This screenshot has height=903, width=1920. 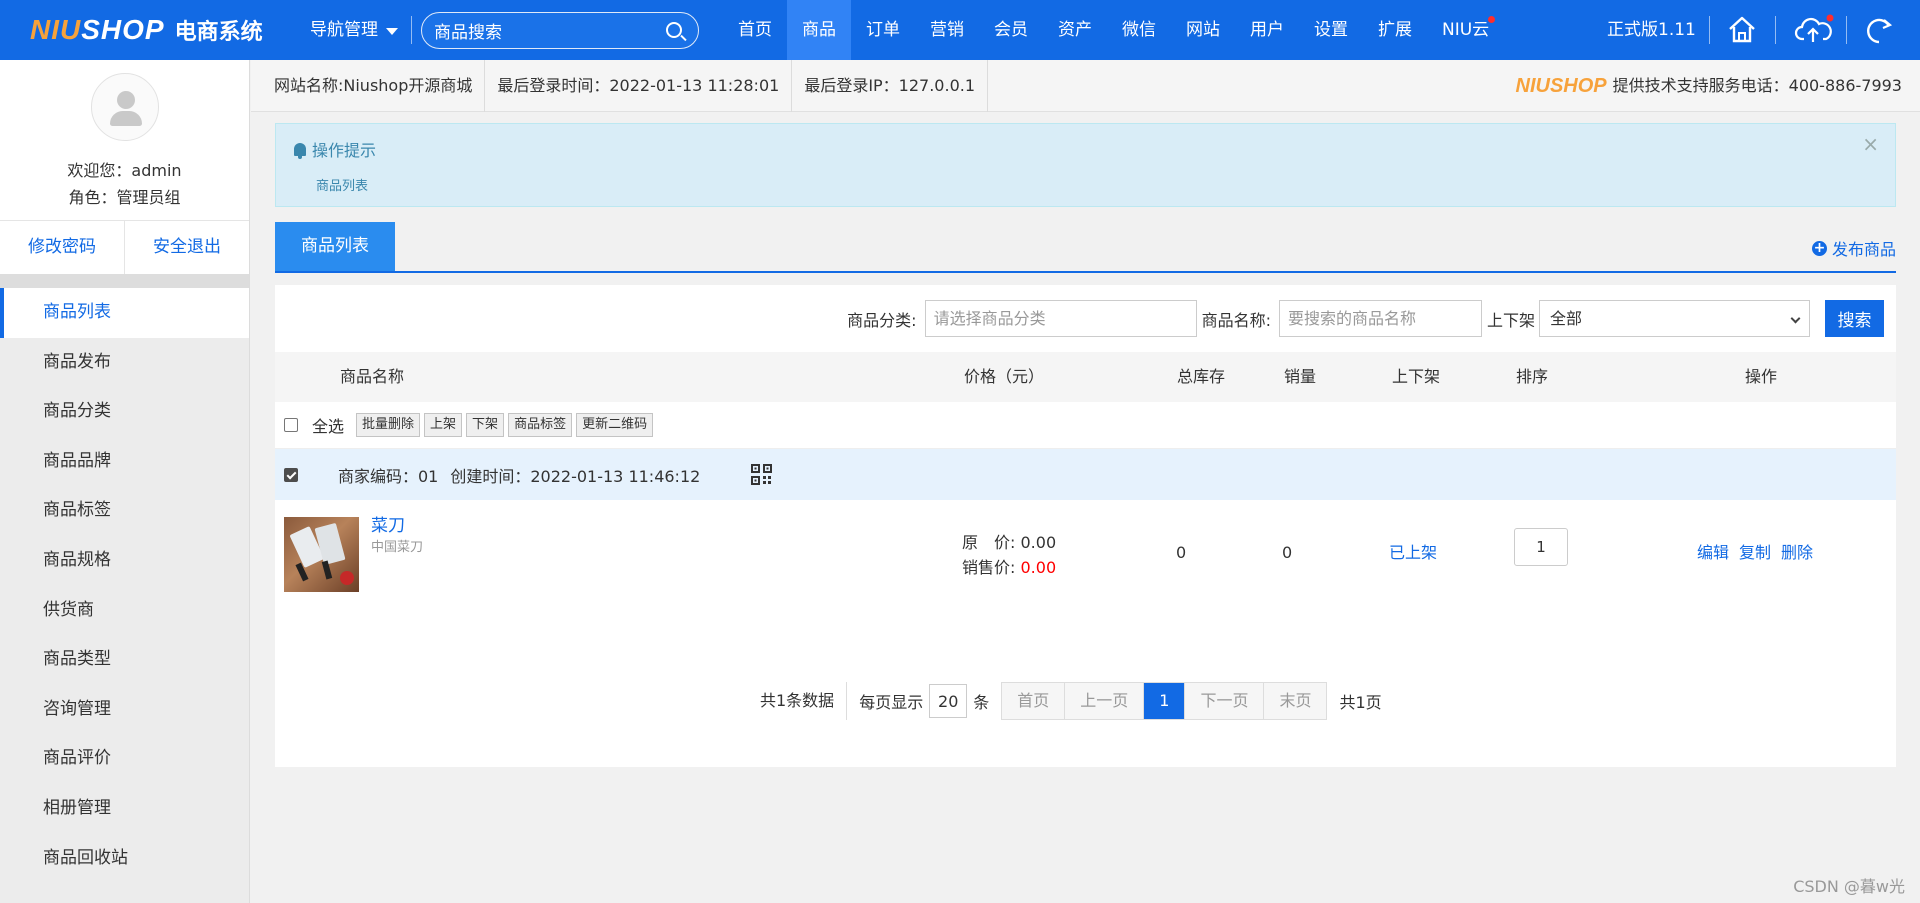 I want to click on row-checkbox, so click(x=291, y=474).